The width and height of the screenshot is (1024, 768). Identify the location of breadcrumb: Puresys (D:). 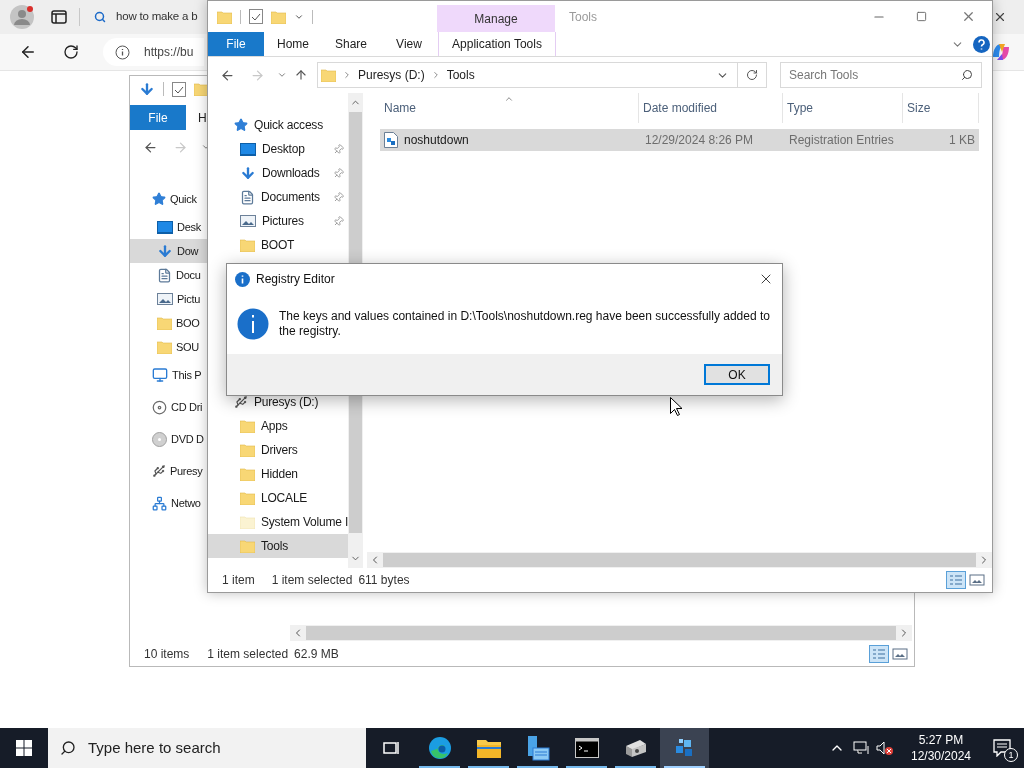
(391, 75).